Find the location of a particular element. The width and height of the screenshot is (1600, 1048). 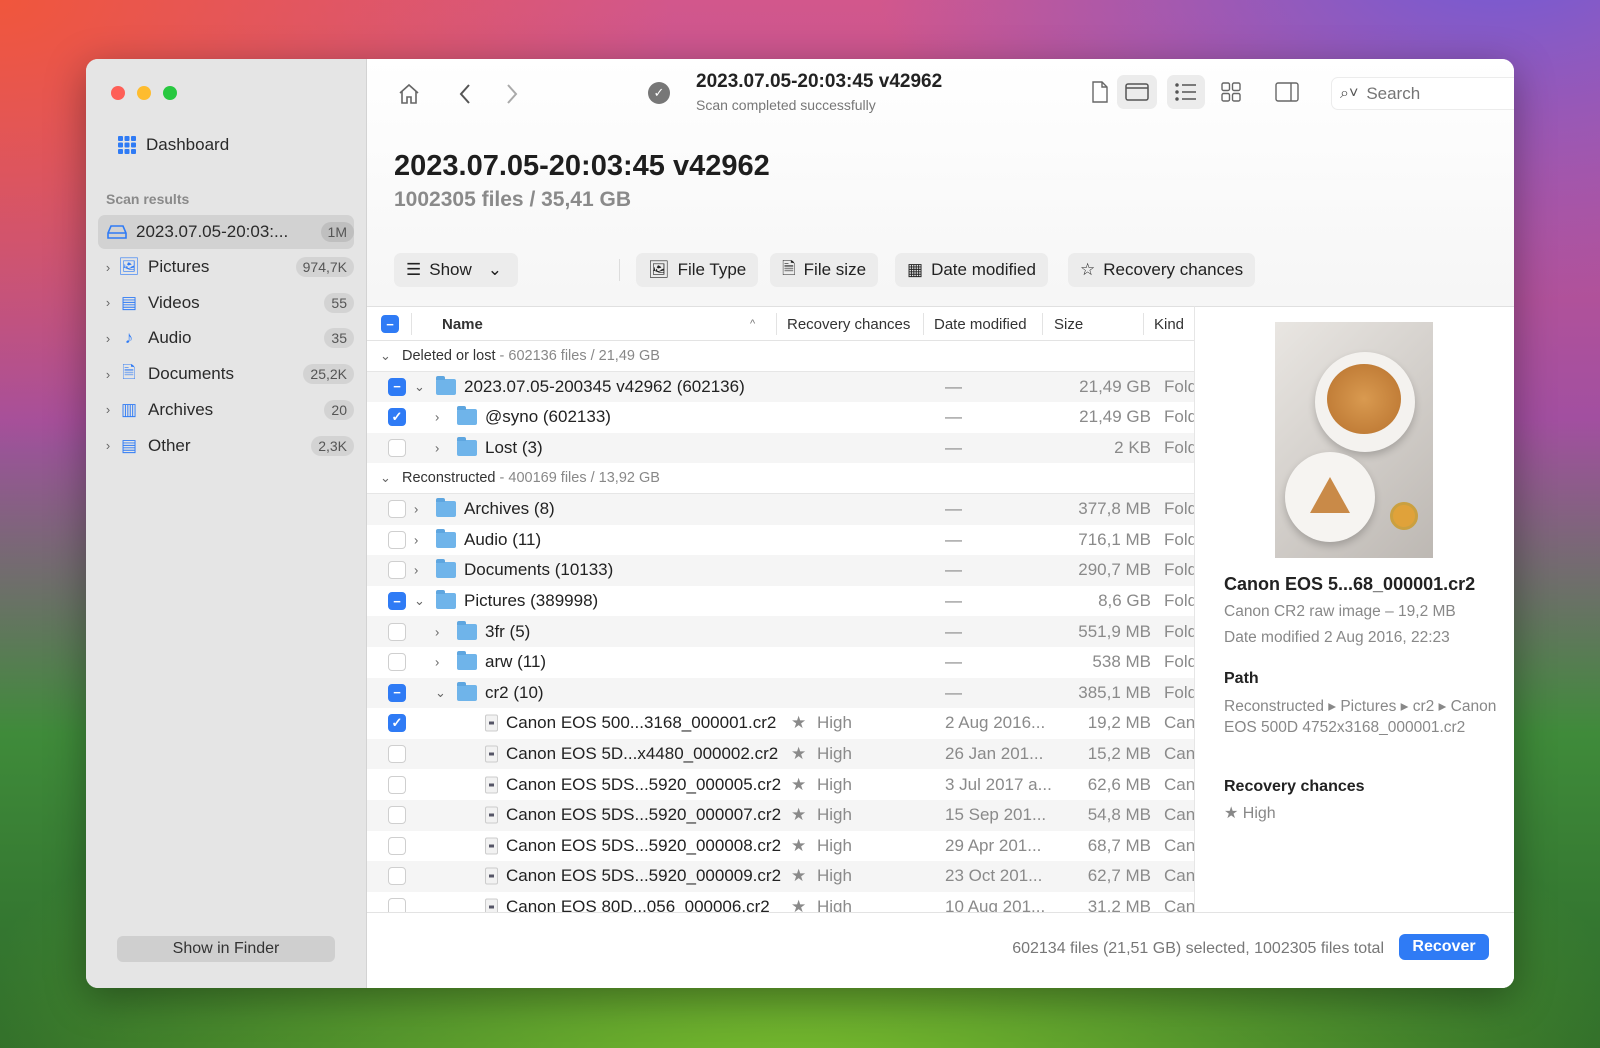

row-name: Canon EOS 5DS...5920_000008.cr2 is located at coordinates (644, 845).